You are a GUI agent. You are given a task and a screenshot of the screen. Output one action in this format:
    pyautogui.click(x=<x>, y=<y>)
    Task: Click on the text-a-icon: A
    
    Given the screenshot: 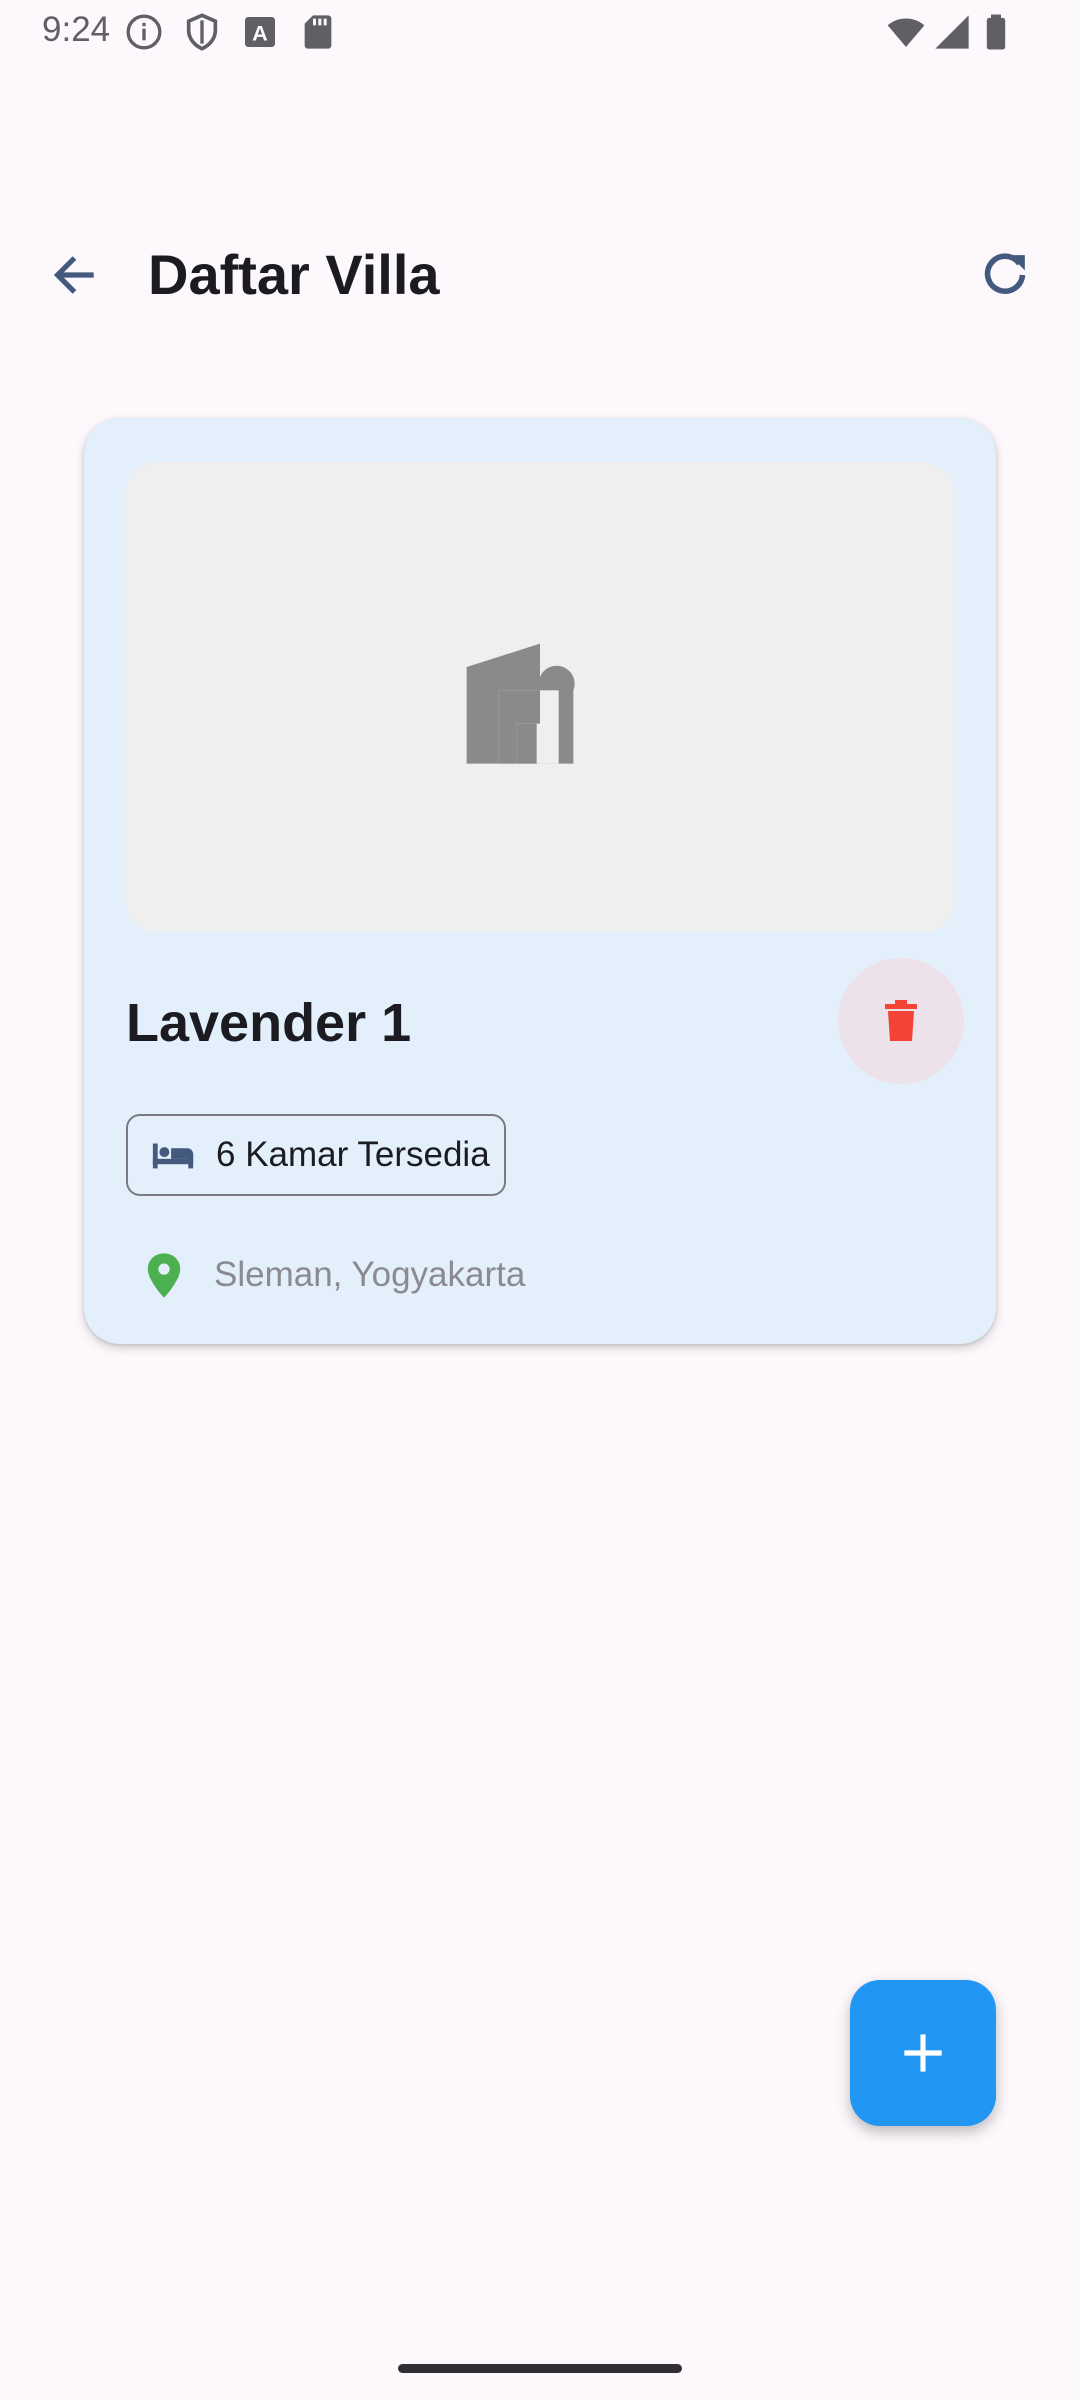 What is the action you would take?
    pyautogui.click(x=260, y=32)
    